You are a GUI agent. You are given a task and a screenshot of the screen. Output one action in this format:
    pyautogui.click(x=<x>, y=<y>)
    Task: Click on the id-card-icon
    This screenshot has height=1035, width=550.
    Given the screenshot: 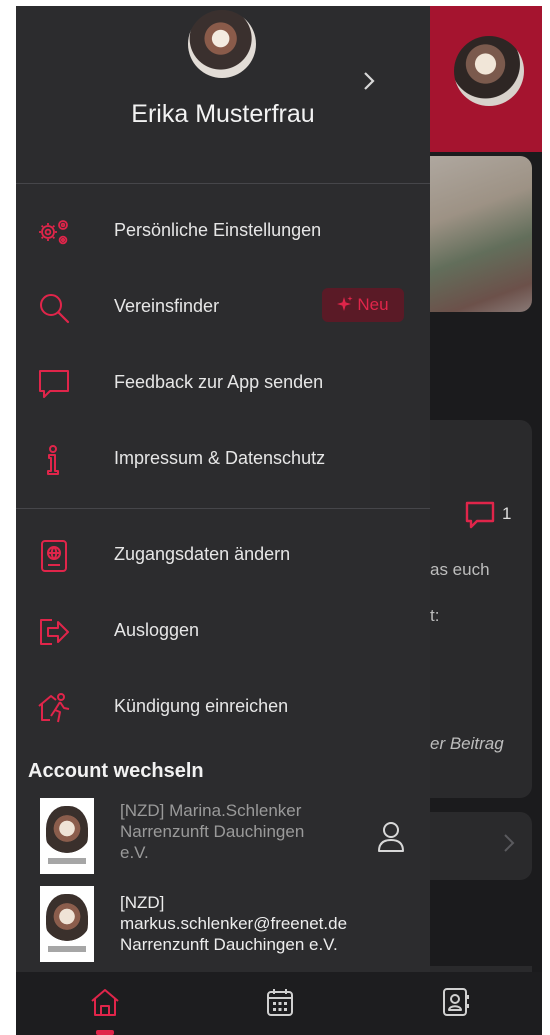 What is the action you would take?
    pyautogui.click(x=54, y=556)
    